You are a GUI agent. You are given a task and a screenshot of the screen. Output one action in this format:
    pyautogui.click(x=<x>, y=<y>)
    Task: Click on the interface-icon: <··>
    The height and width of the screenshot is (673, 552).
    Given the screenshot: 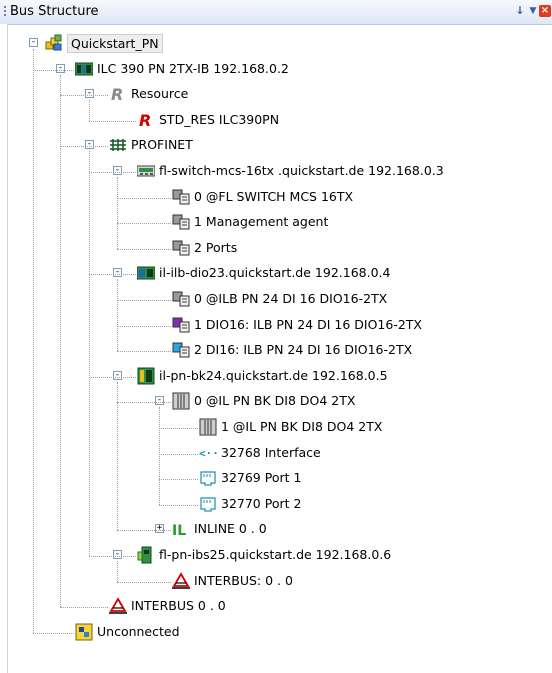 What is the action you would take?
    pyautogui.click(x=212, y=453)
    